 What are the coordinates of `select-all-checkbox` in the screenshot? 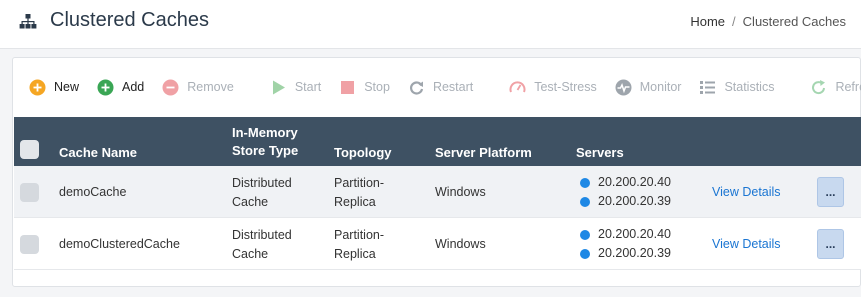 It's located at (29, 149).